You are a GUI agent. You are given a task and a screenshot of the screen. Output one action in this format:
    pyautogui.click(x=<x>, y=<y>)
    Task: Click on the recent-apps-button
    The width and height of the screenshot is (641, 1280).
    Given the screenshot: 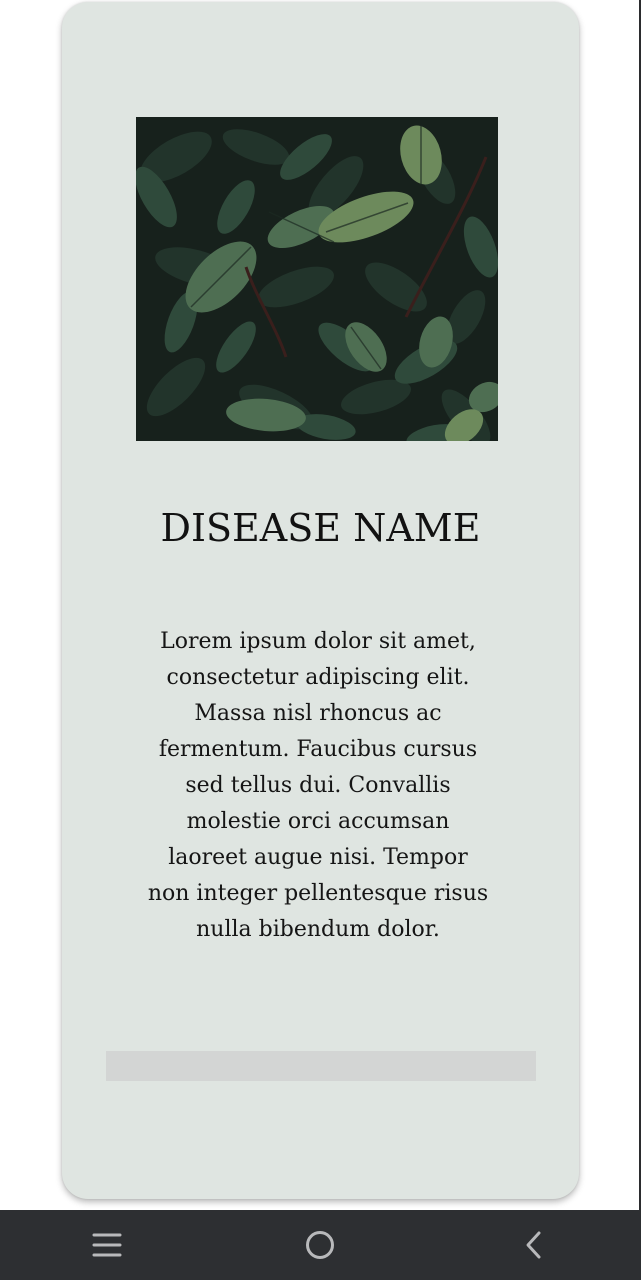 What is the action you would take?
    pyautogui.click(x=107, y=1245)
    